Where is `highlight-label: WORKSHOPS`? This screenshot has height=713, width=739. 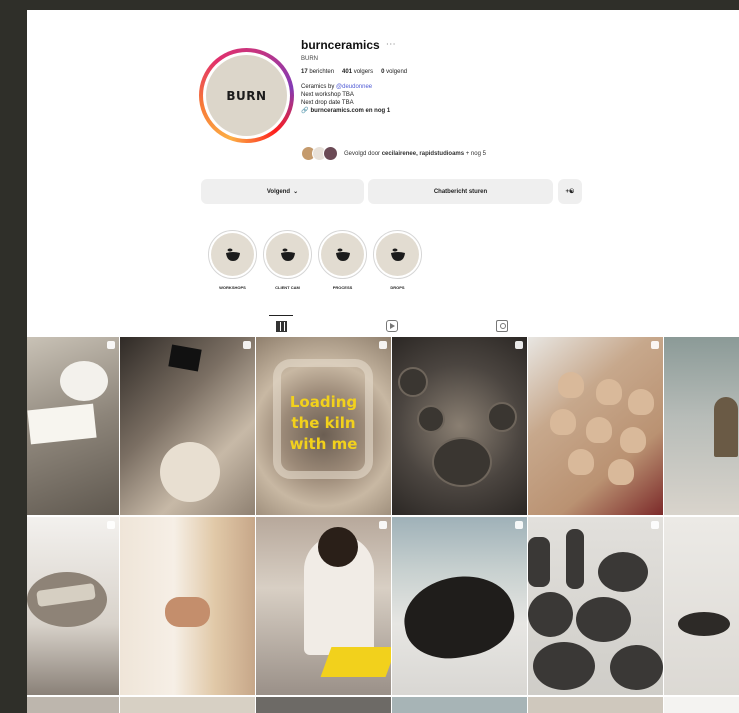 highlight-label: WORKSHOPS is located at coordinates (232, 287).